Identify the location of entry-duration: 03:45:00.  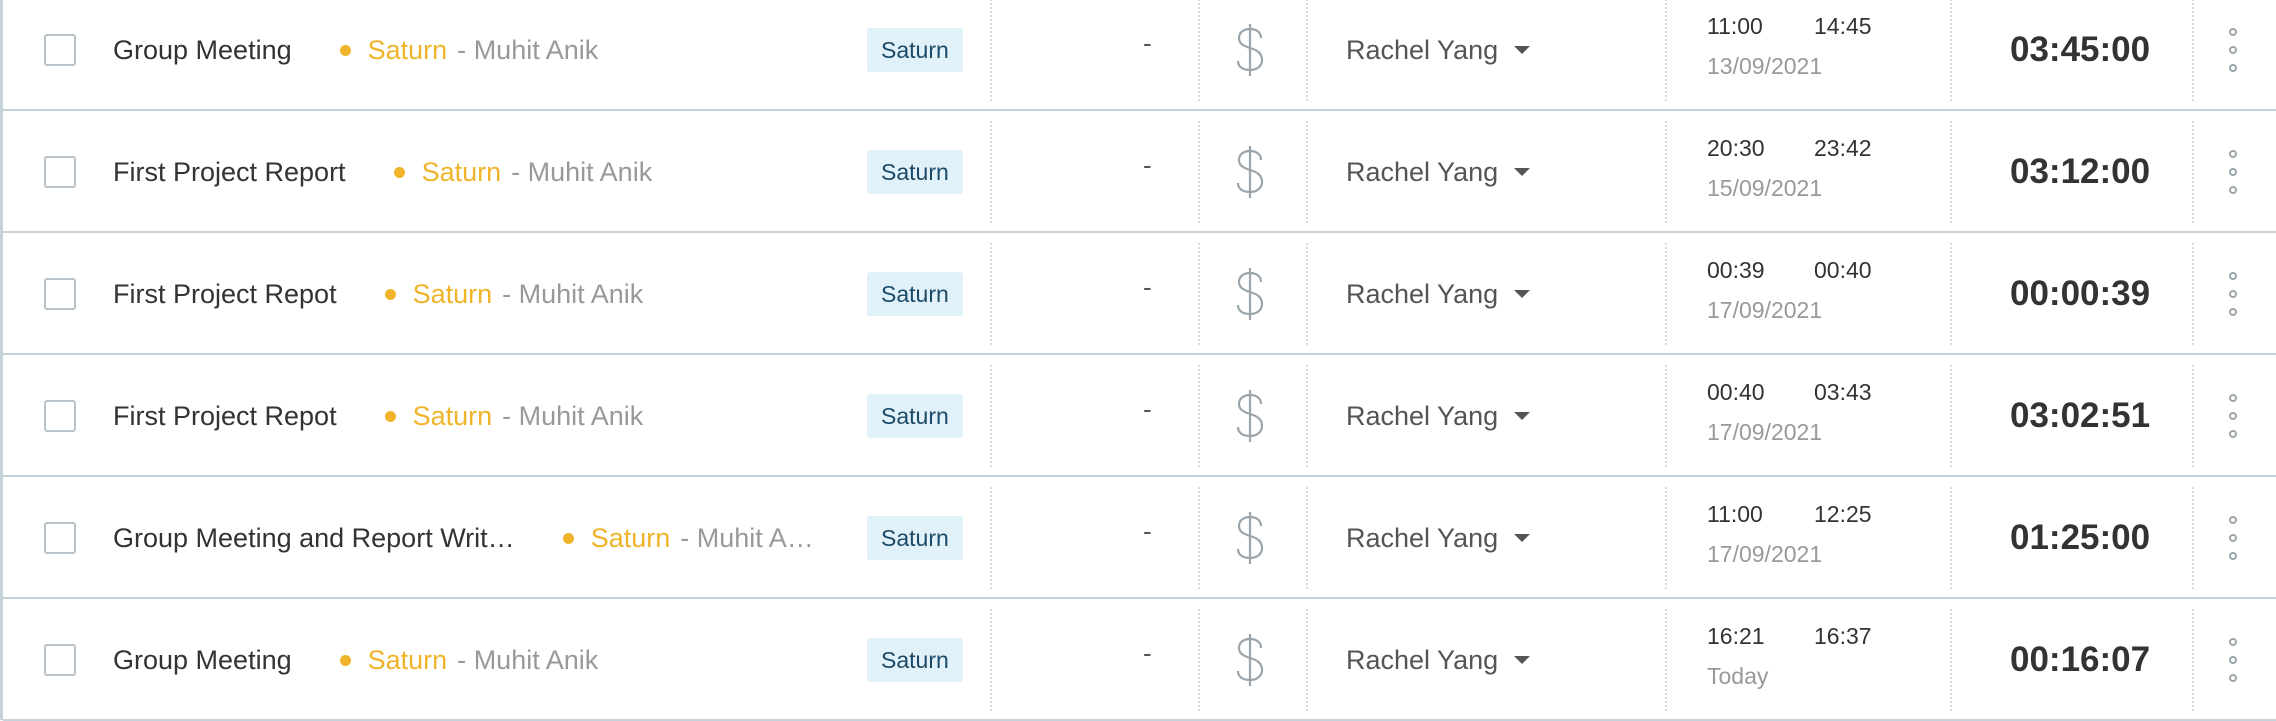
(2080, 50).